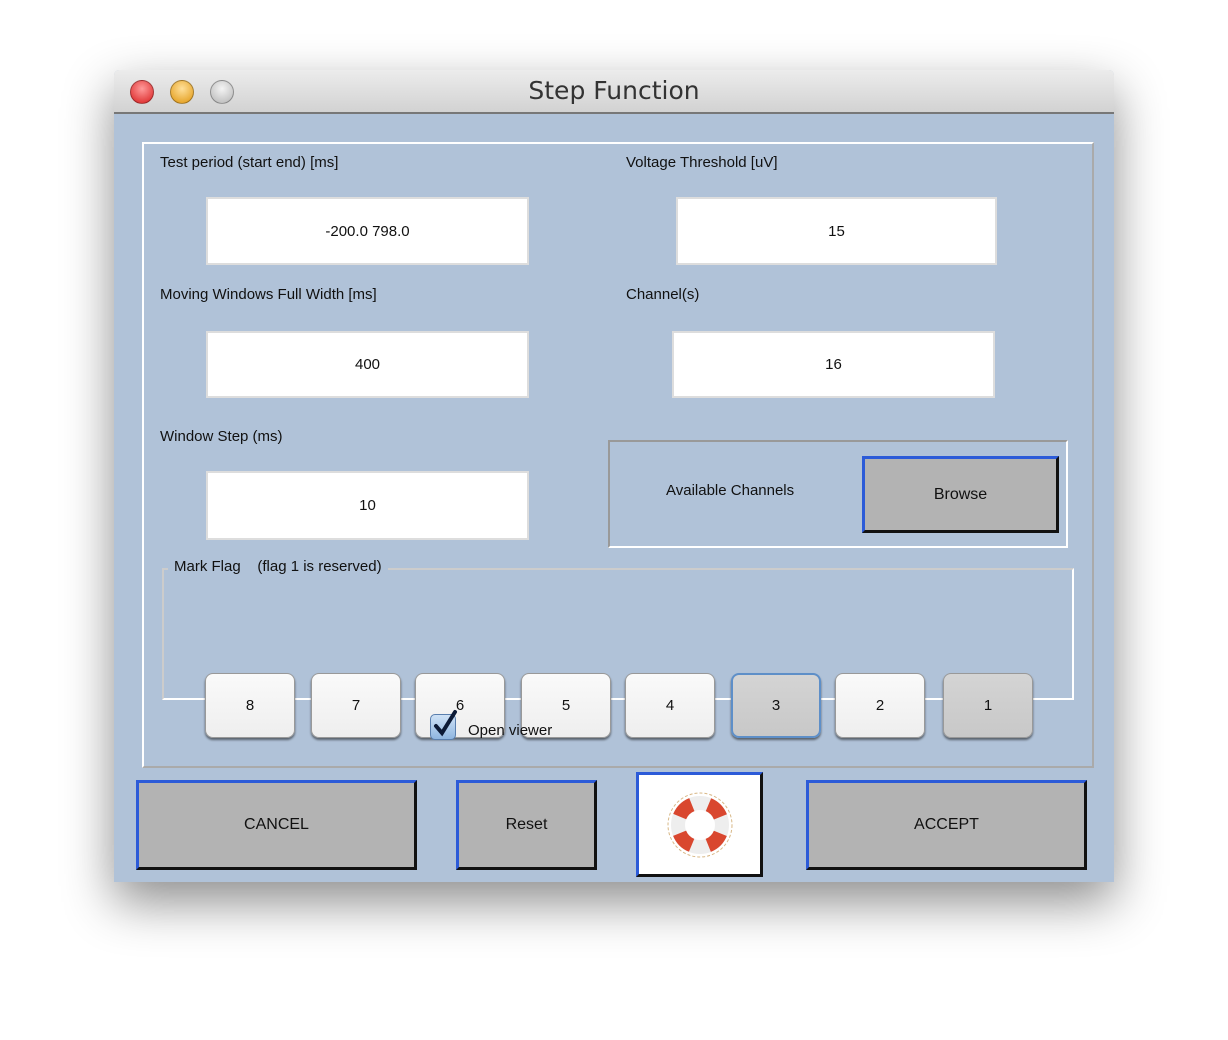 The height and width of the screenshot is (1040, 1228). Describe the element at coordinates (663, 294) in the screenshot. I see `channels-label: Channel(s)` at that location.